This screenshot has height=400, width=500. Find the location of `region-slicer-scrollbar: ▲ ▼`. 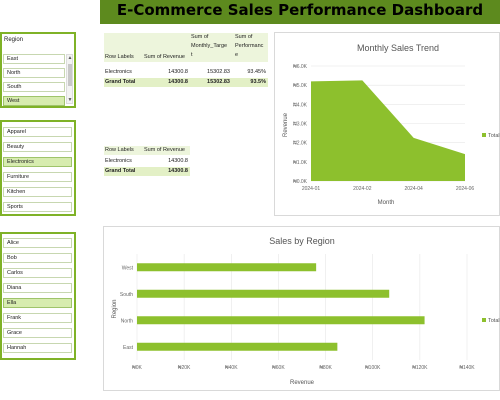

region-slicer-scrollbar: ▲ ▼ is located at coordinates (69, 79).